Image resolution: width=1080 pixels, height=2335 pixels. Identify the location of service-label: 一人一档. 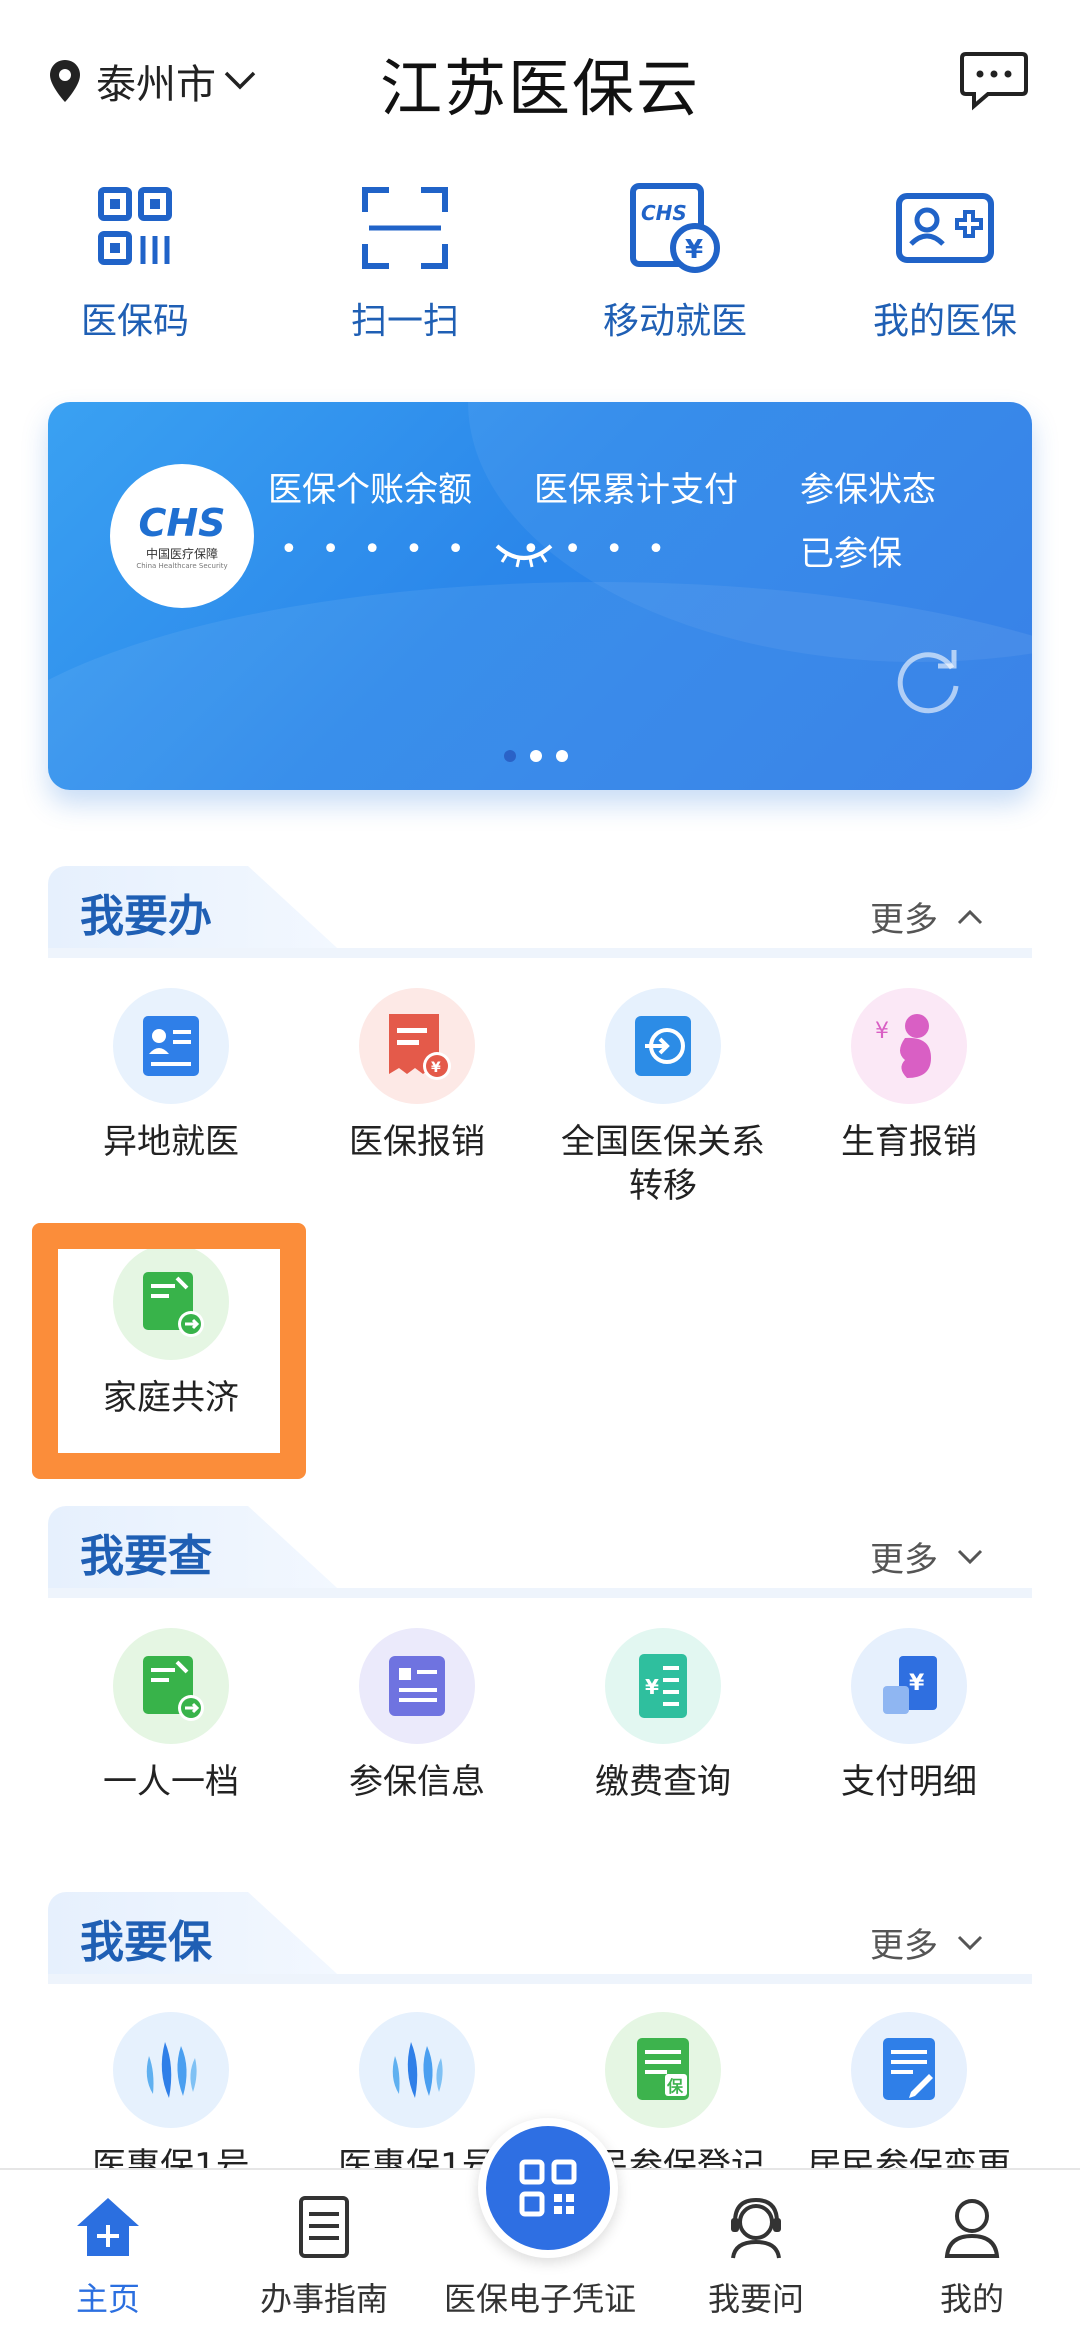
(171, 1782).